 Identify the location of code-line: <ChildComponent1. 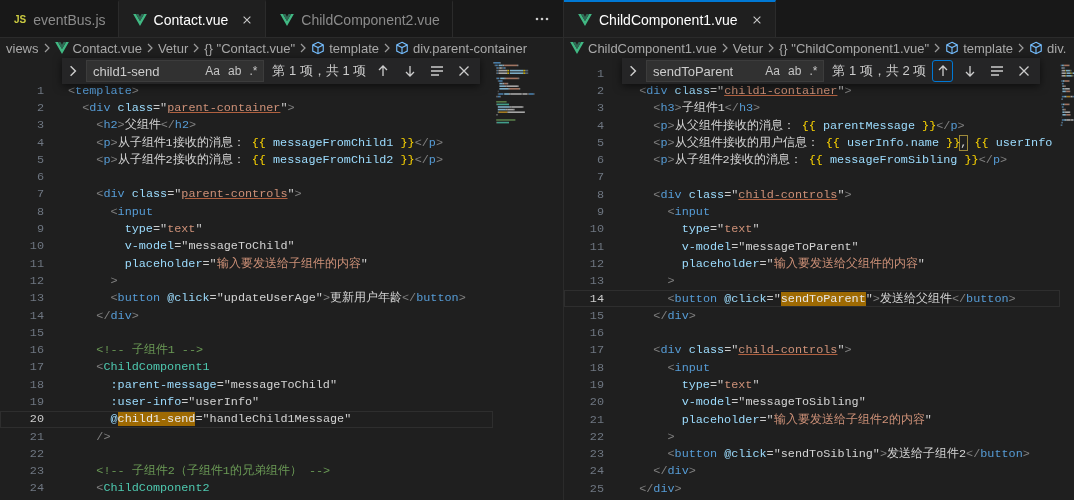
(152, 367).